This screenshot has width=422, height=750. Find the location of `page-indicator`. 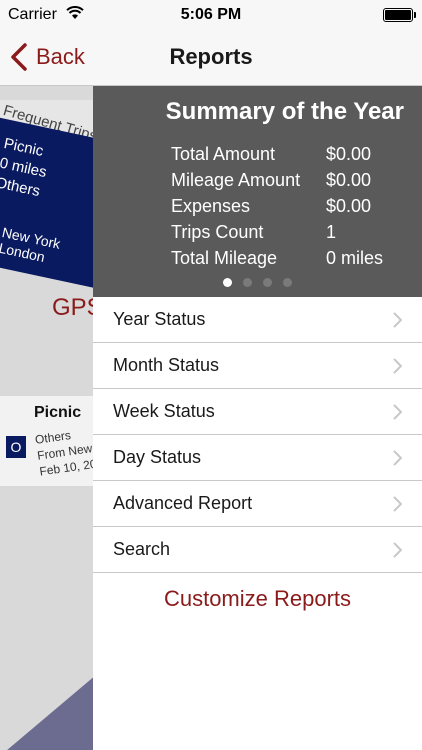

page-indicator is located at coordinates (257, 282).